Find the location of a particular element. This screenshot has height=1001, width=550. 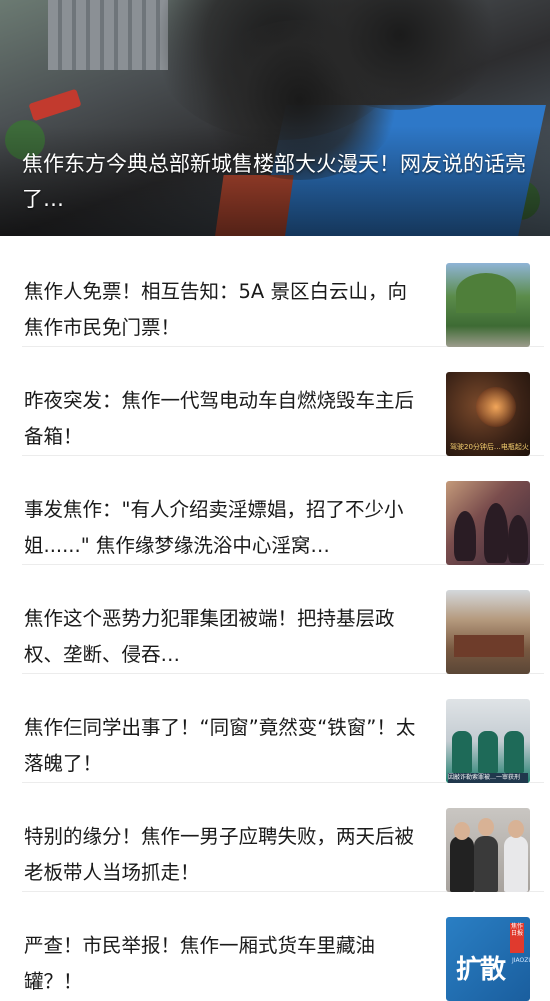

article-item: 严查！市民举报！焦作一厢式货车里藏油罐？！ 扩散 焦作日报 JIAOZUO is located at coordinates (283, 946).